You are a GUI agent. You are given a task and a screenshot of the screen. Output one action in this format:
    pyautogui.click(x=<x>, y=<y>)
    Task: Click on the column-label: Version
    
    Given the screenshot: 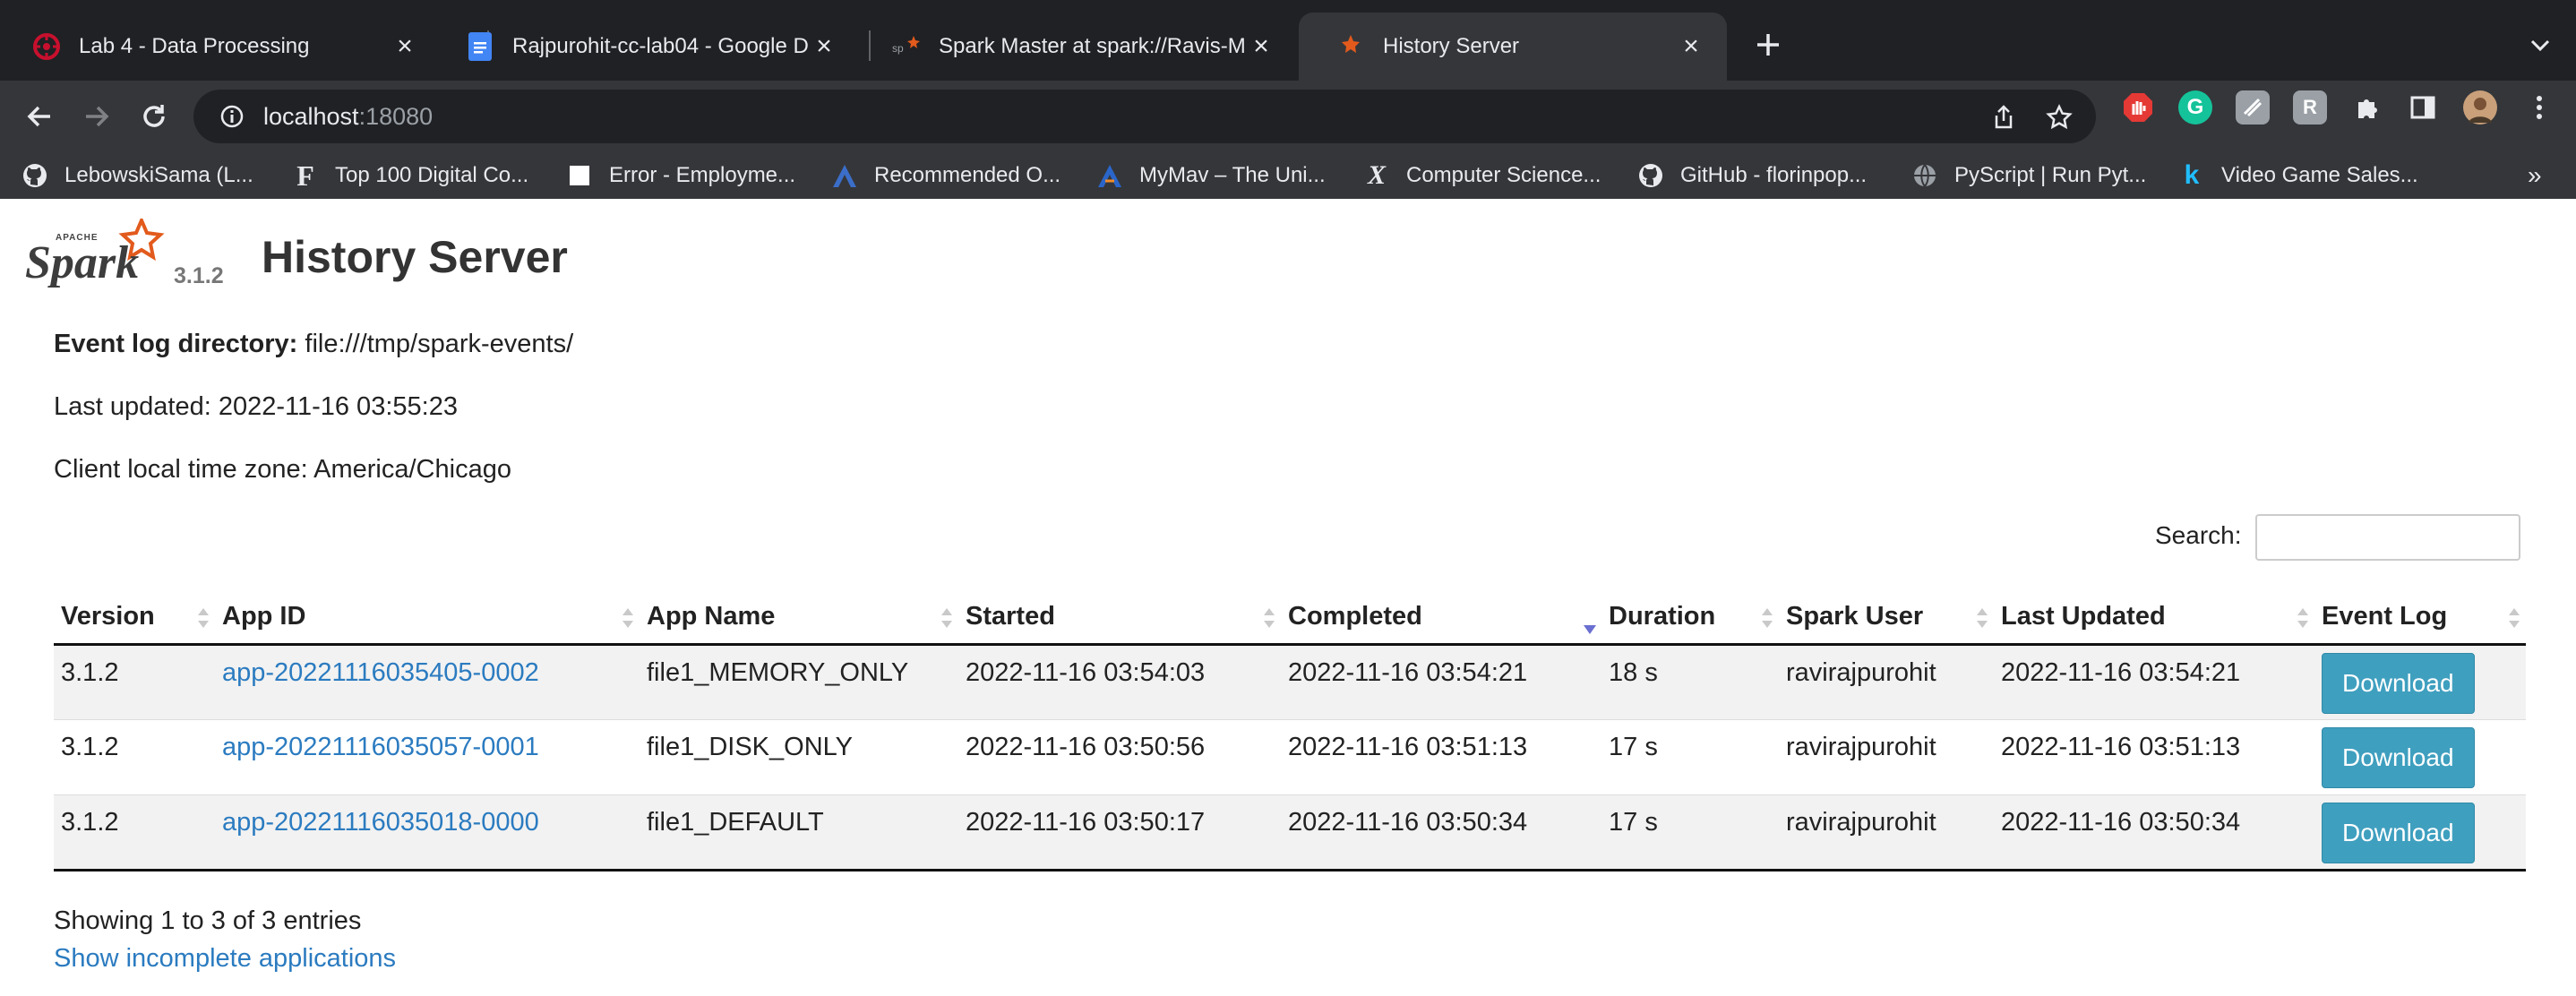 What is the action you would take?
    pyautogui.click(x=108, y=616)
    